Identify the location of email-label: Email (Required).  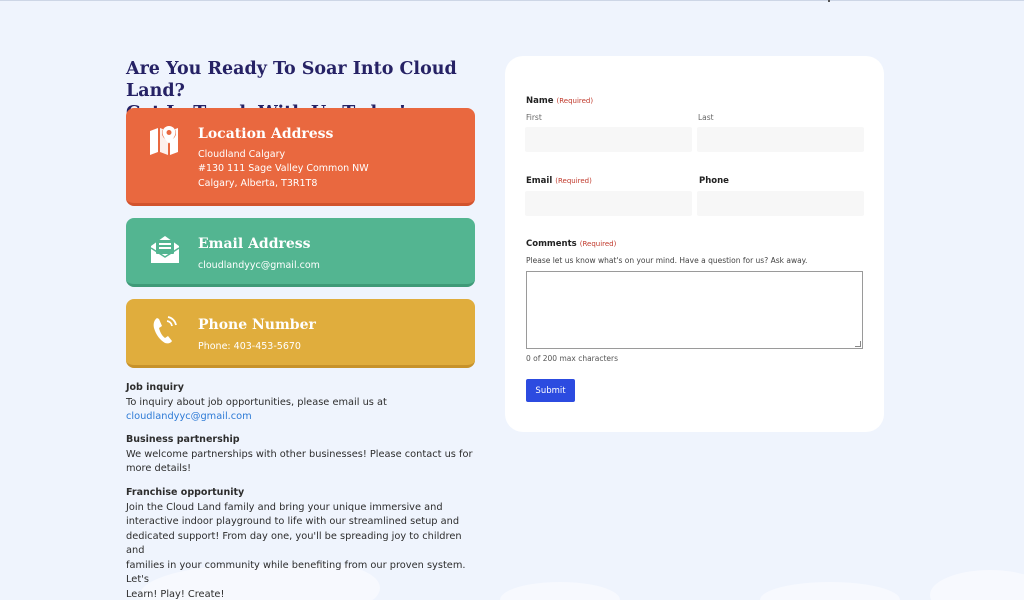
(559, 181).